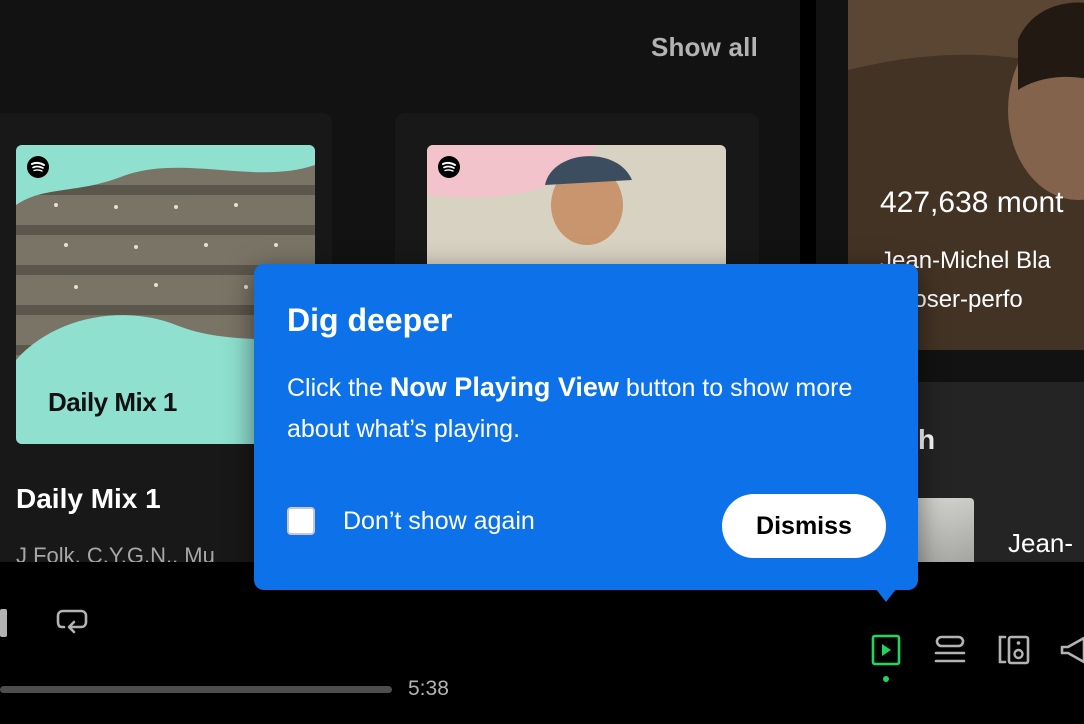 This screenshot has width=1084, height=724. What do you see at coordinates (3, 623) in the screenshot?
I see `previous-button-edge` at bounding box center [3, 623].